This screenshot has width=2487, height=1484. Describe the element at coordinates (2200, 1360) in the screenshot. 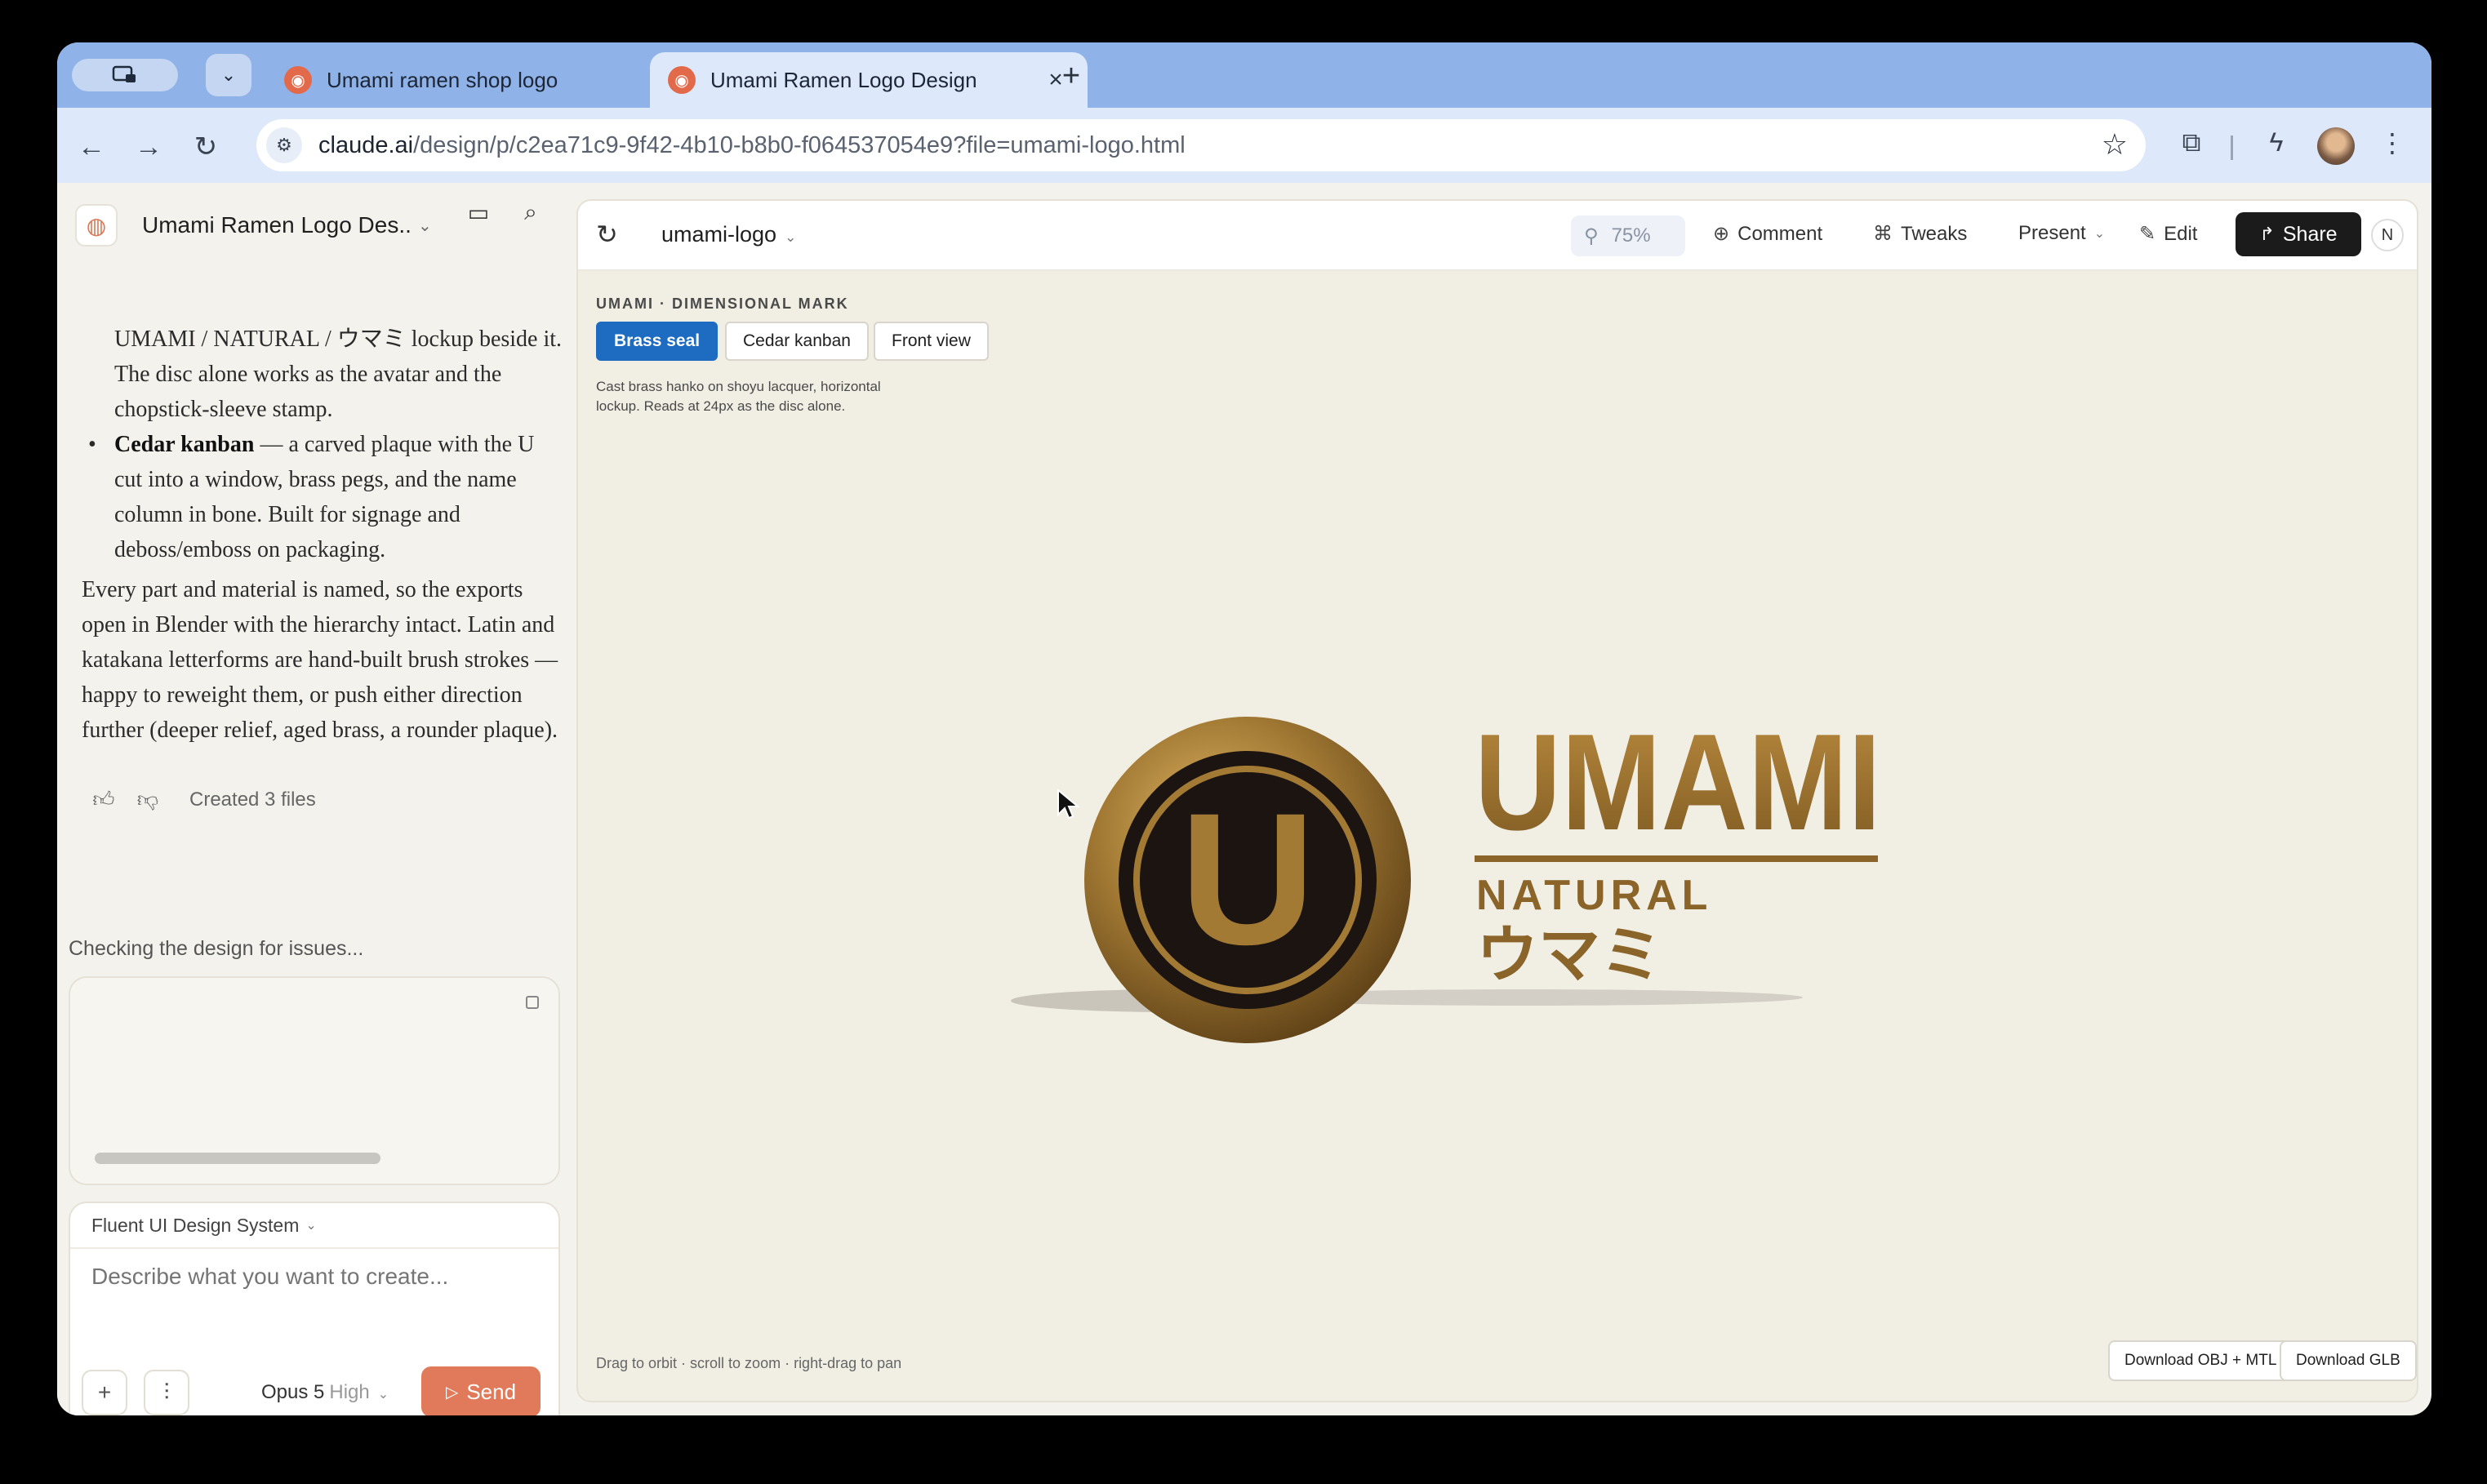

I see `download-obj-button: Download OBJ + MTL` at that location.